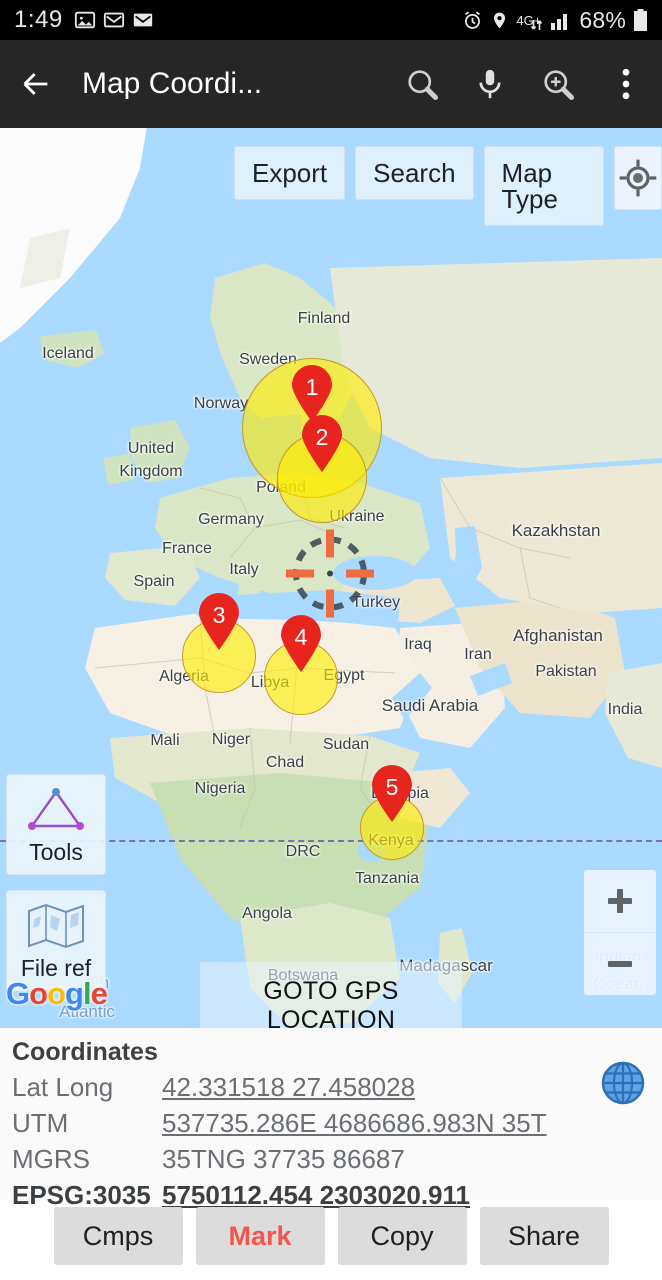 The height and width of the screenshot is (1280, 662). I want to click on coordinate-label: MGRS, so click(51, 1159).